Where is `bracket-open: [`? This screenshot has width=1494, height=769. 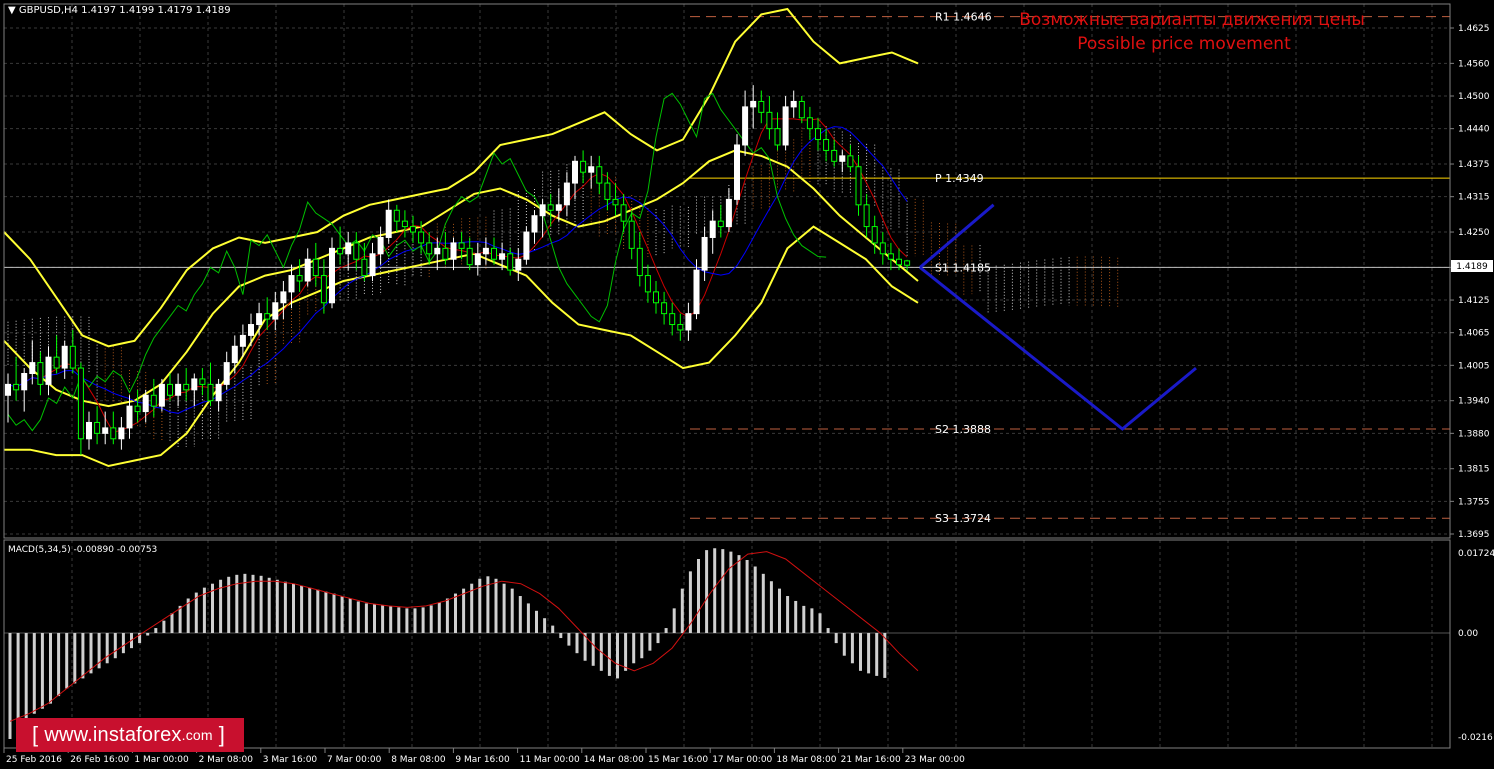
bracket-open: [ is located at coordinates (35, 734).